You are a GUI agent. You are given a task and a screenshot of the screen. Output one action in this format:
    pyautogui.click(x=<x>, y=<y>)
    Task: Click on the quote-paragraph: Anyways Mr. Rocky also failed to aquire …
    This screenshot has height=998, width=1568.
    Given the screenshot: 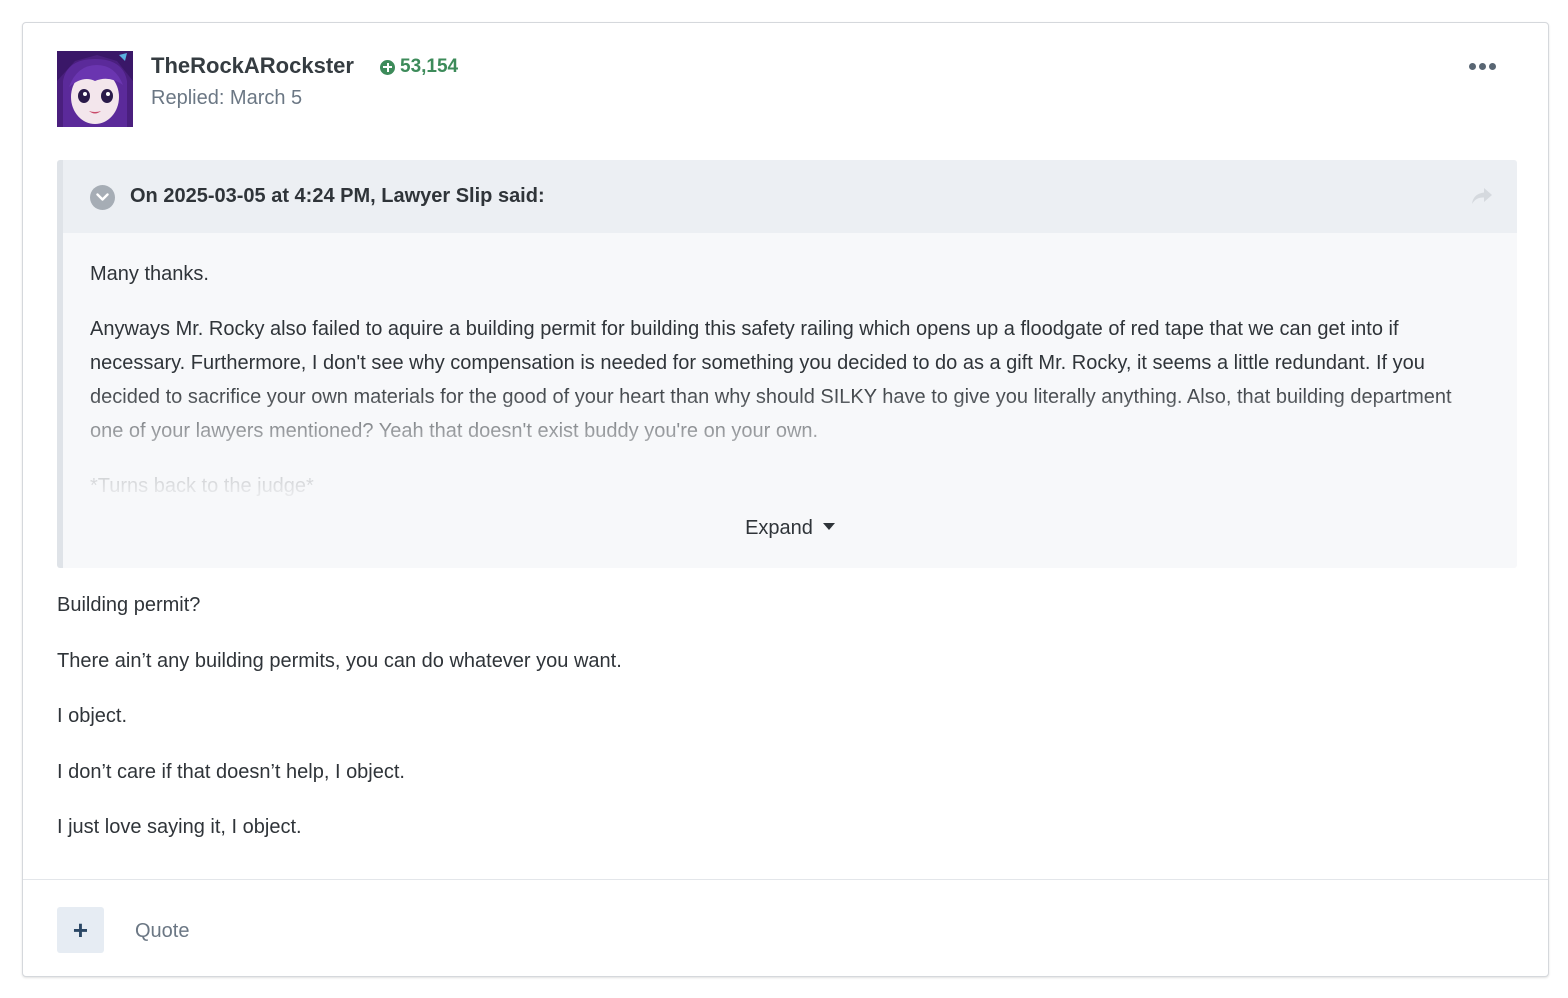 What is the action you would take?
    pyautogui.click(x=771, y=380)
    